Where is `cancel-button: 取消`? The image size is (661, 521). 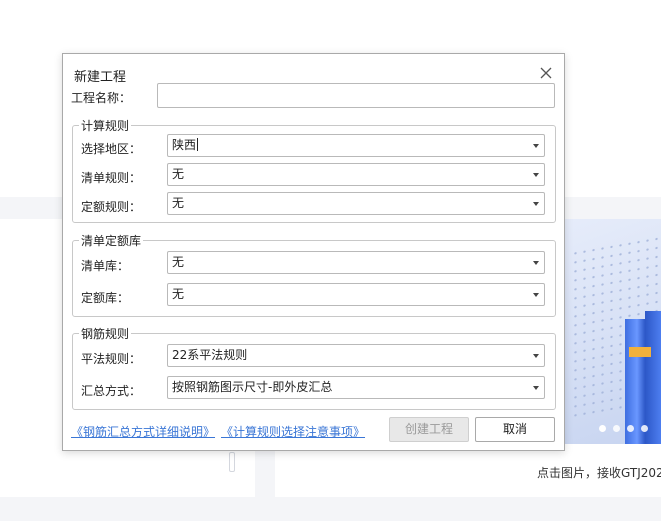 cancel-button: 取消 is located at coordinates (515, 429).